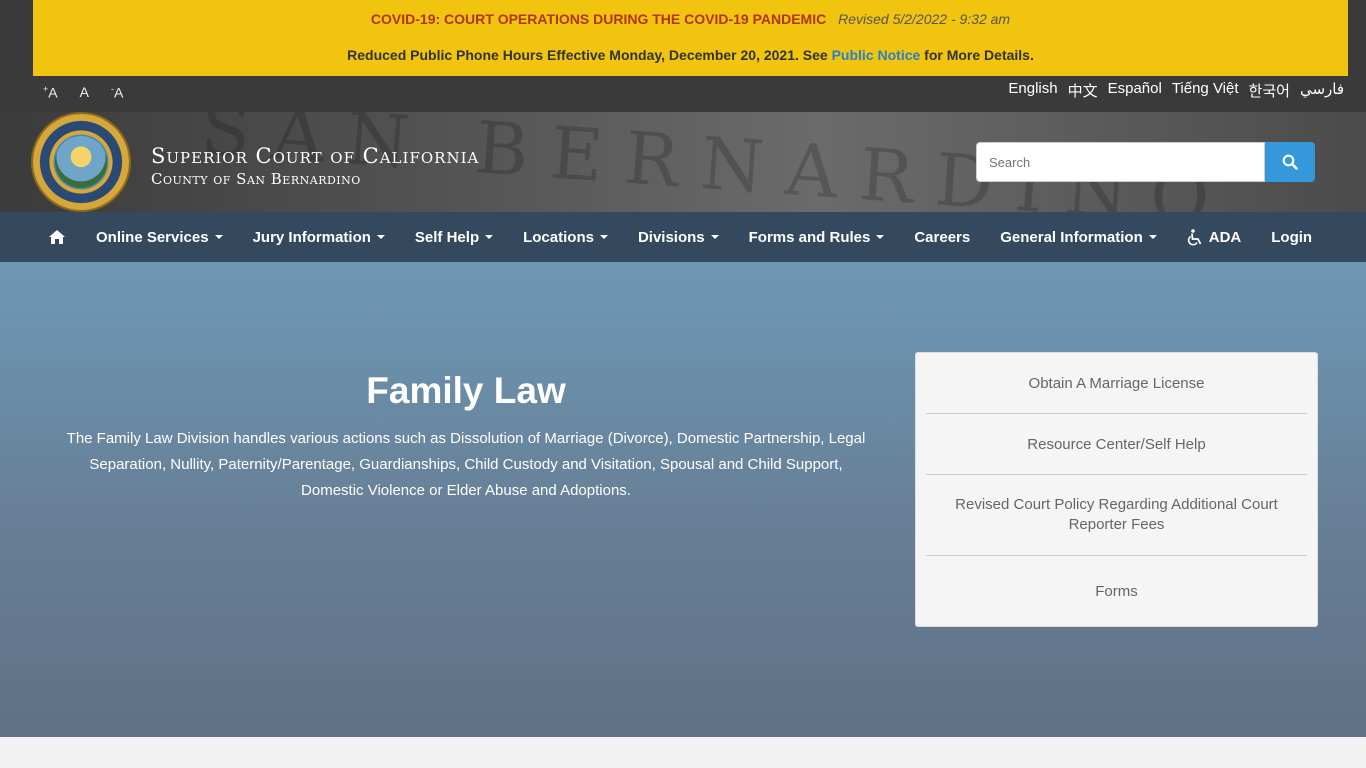 This screenshot has height=768, width=1366. What do you see at coordinates (1194, 237) in the screenshot?
I see `wheelchair-icon` at bounding box center [1194, 237].